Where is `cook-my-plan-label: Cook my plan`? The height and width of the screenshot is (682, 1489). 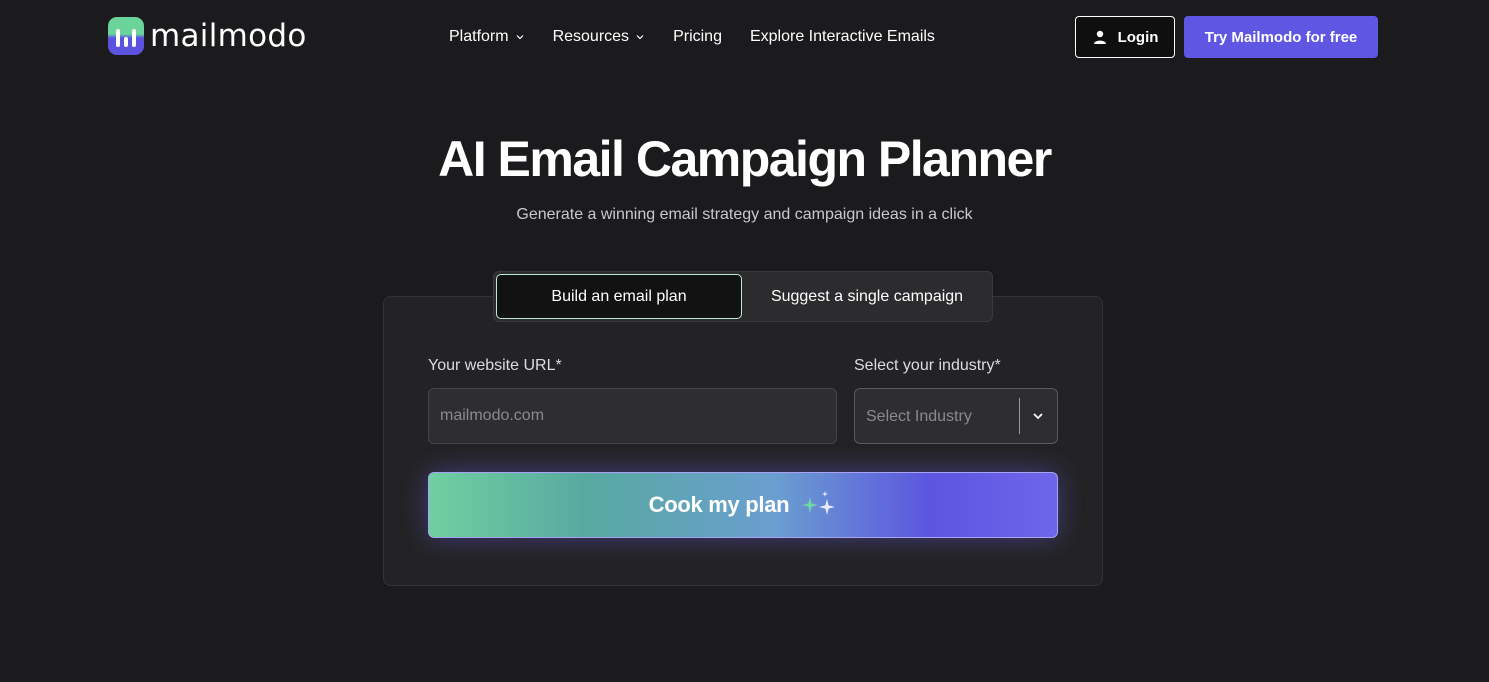 cook-my-plan-label: Cook my plan is located at coordinates (719, 504).